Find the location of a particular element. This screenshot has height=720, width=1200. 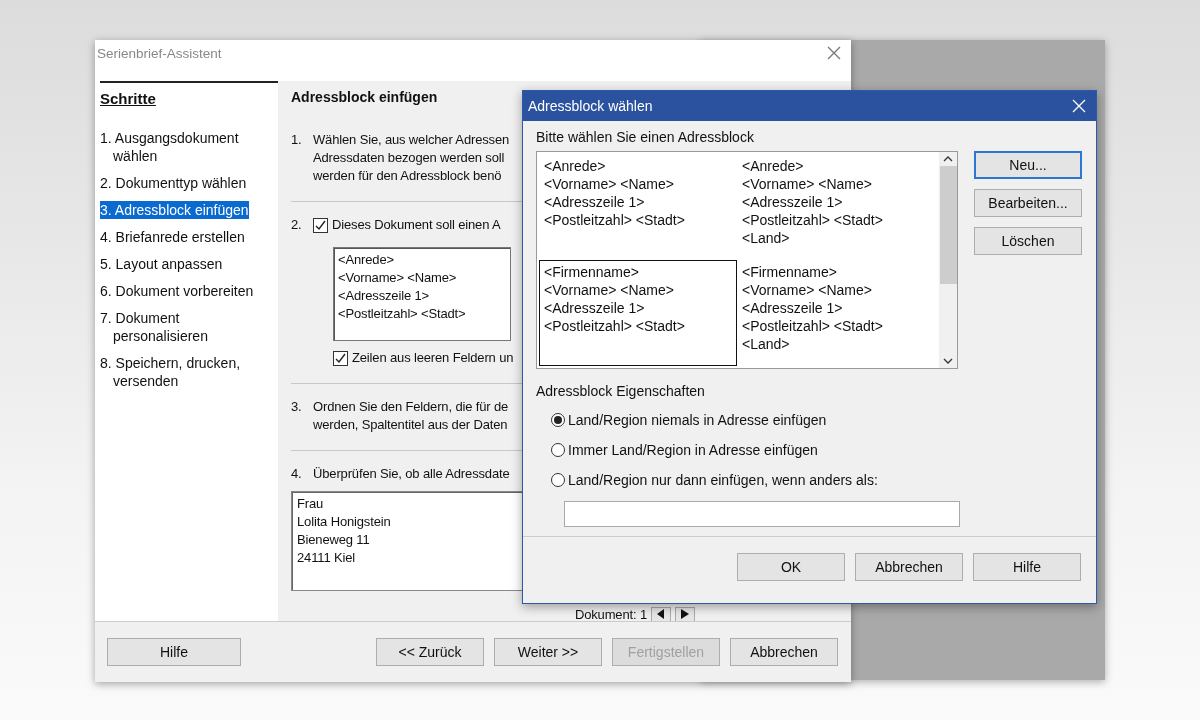

address-block: <Anrede> <Vorname> <Name> <Adresszeile 1> <Postleitzahl> <Stadt> <Land> is located at coordinates (836, 207).